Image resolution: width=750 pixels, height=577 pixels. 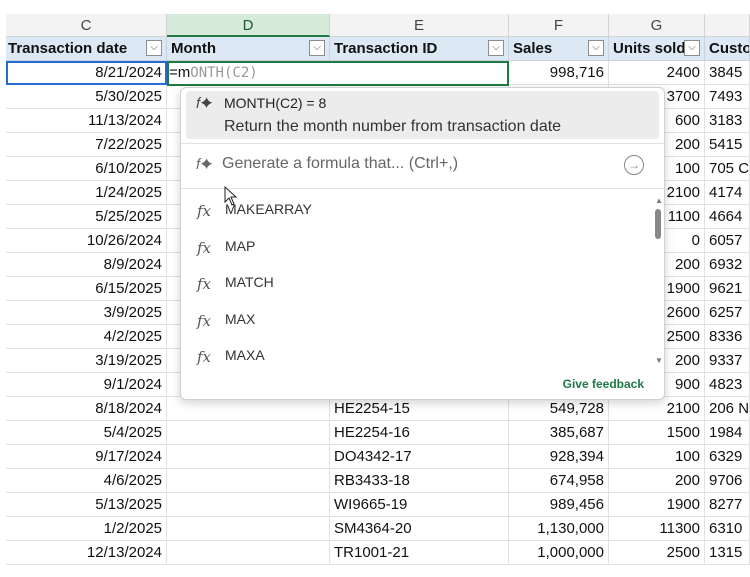 I want to click on cell-units-sold: 1900, so click(x=657, y=505).